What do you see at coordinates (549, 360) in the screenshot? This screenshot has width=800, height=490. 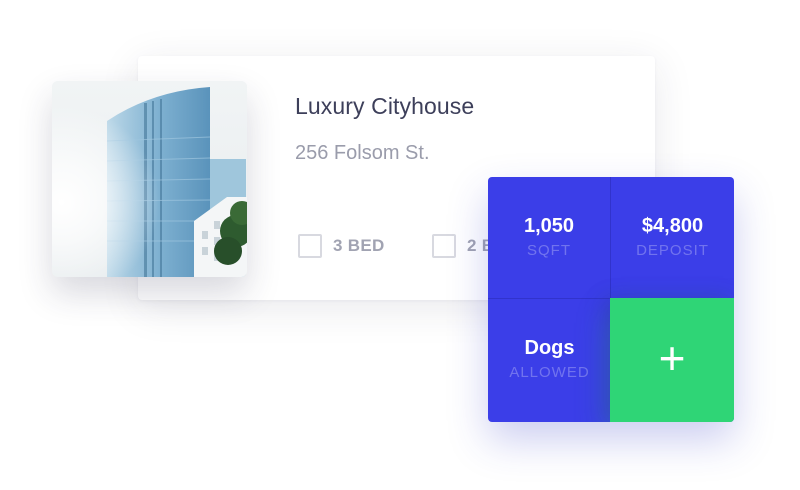 I see `stat-pets: Dogs ALLOWED` at bounding box center [549, 360].